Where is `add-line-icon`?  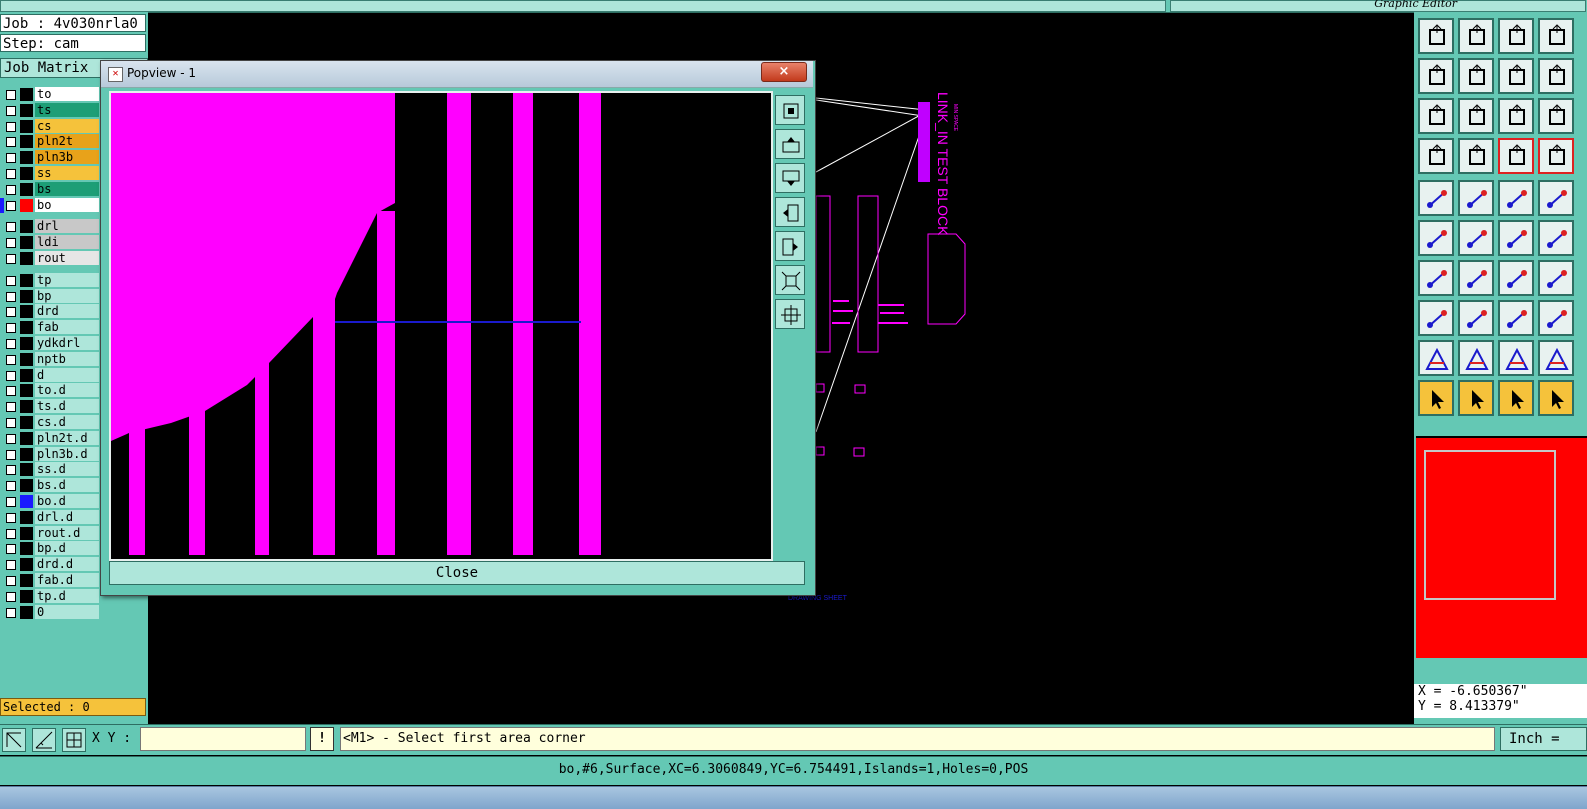
add-line-icon is located at coordinates (1516, 238).